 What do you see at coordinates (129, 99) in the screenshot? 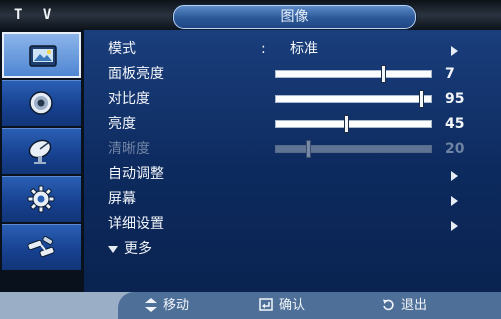
I see `contrast-label: 对比度` at bounding box center [129, 99].